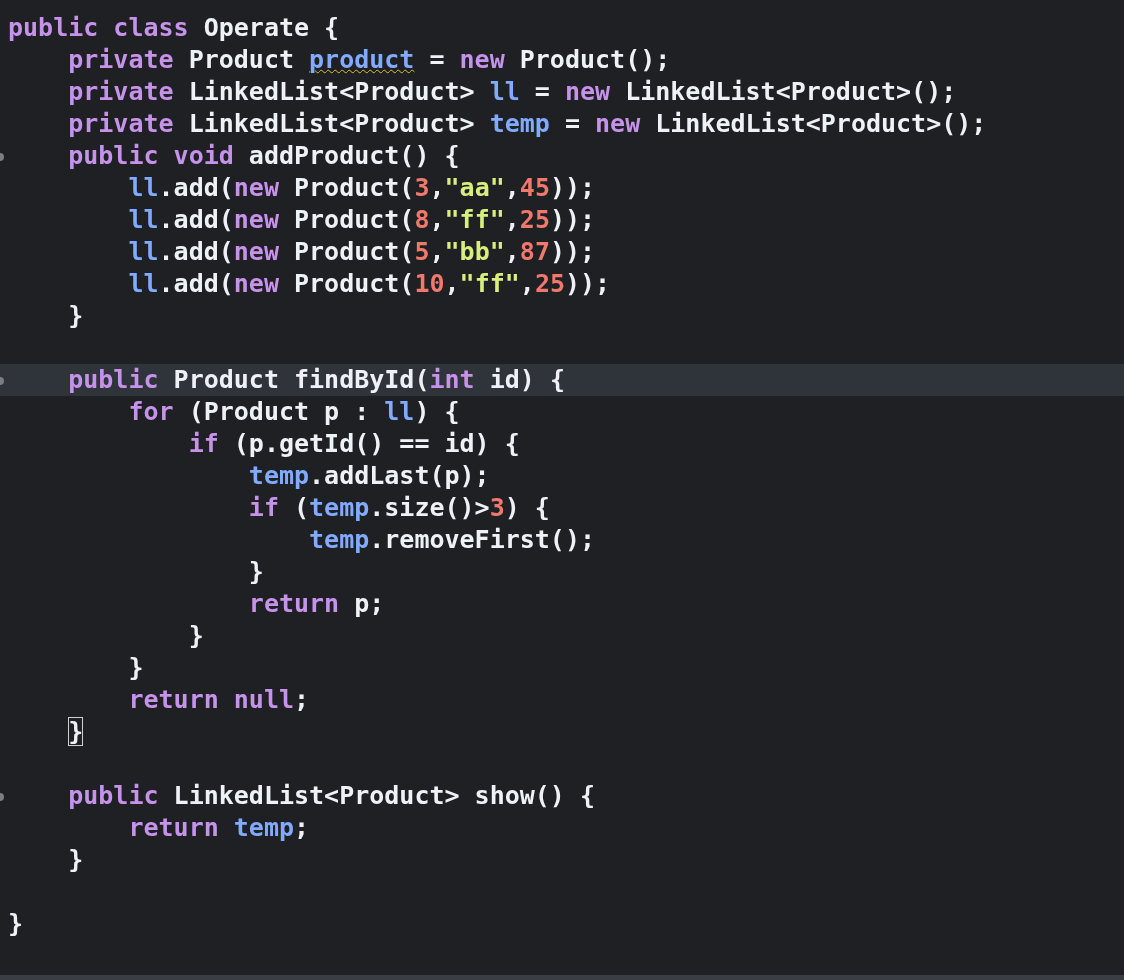  I want to click on code-line: public Product findById(int id) {, so click(316, 380).